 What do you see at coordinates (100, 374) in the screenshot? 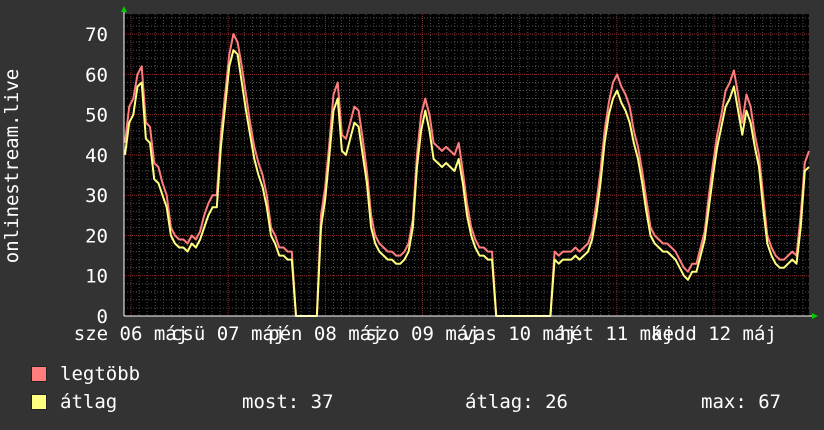
I see `legend-label-max: legtöbb` at bounding box center [100, 374].